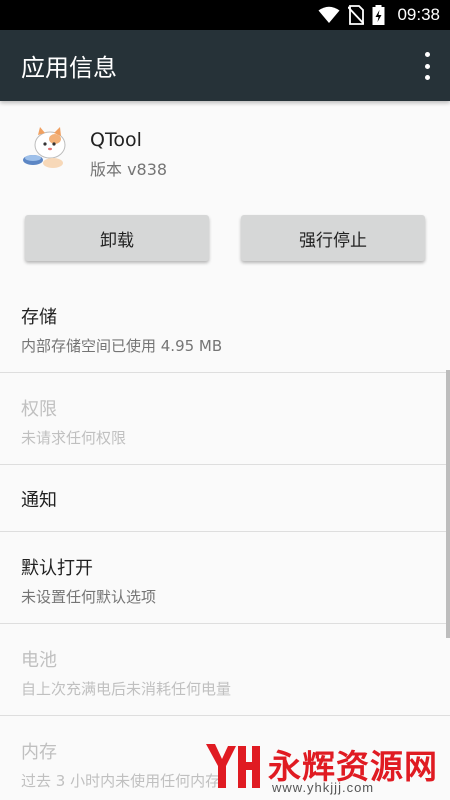  Describe the element at coordinates (225, 421) in the screenshot. I see `setting-permissions: 权限 未请求任何权限` at that location.